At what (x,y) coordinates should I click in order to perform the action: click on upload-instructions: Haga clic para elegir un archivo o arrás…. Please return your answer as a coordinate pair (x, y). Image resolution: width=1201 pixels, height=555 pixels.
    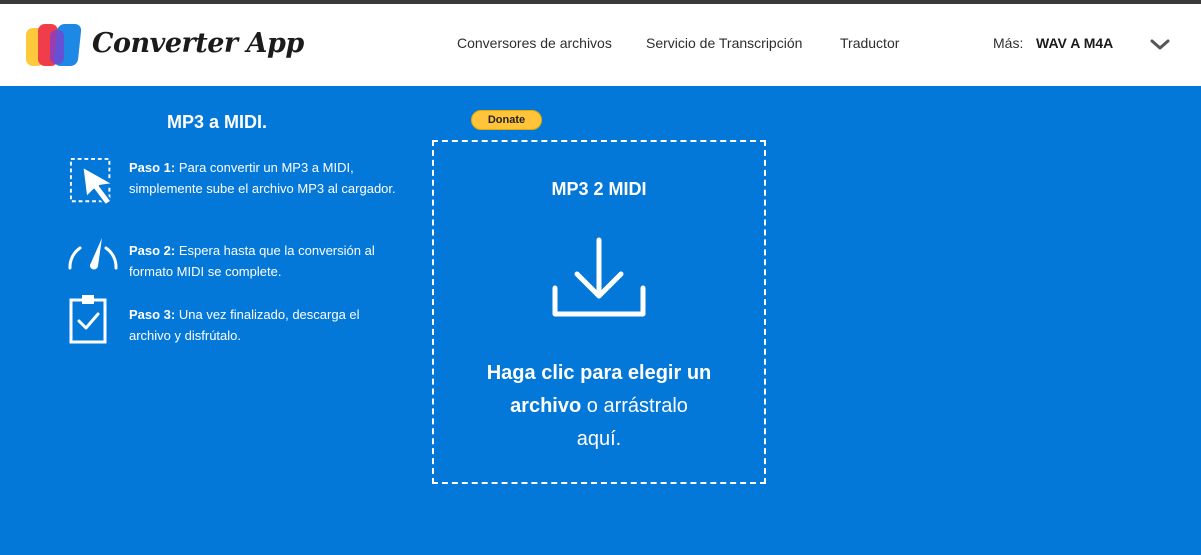
    Looking at the image, I should click on (599, 406).